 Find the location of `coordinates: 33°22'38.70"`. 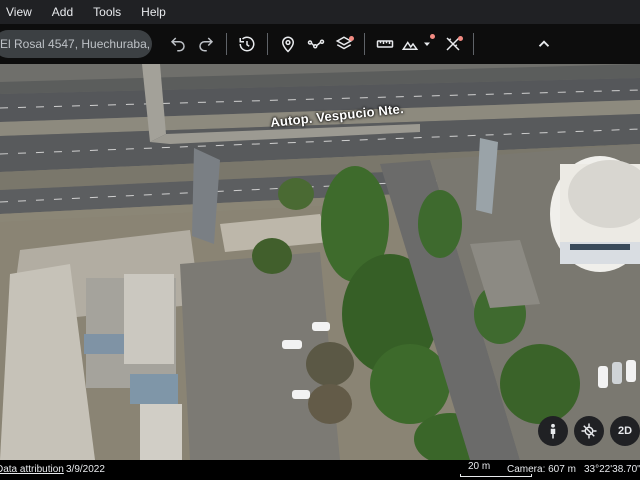

coordinates: 33°22'38.70" is located at coordinates (612, 469).